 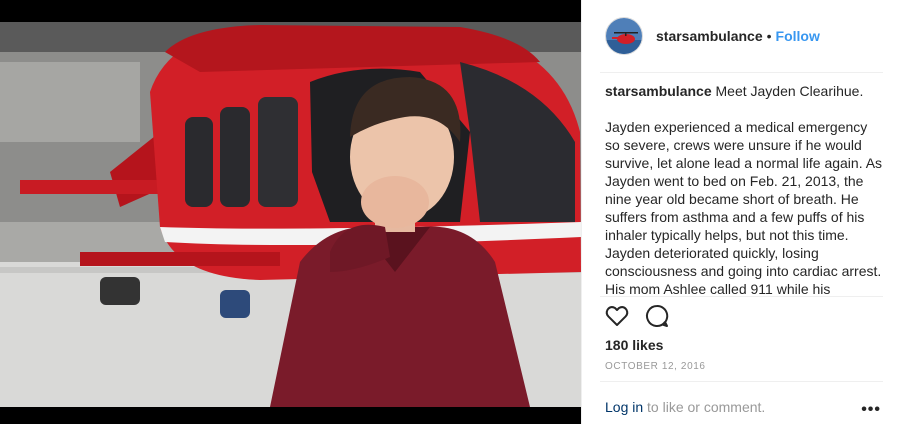 I want to click on helicopter-avatar-icon, so click(x=624, y=36).